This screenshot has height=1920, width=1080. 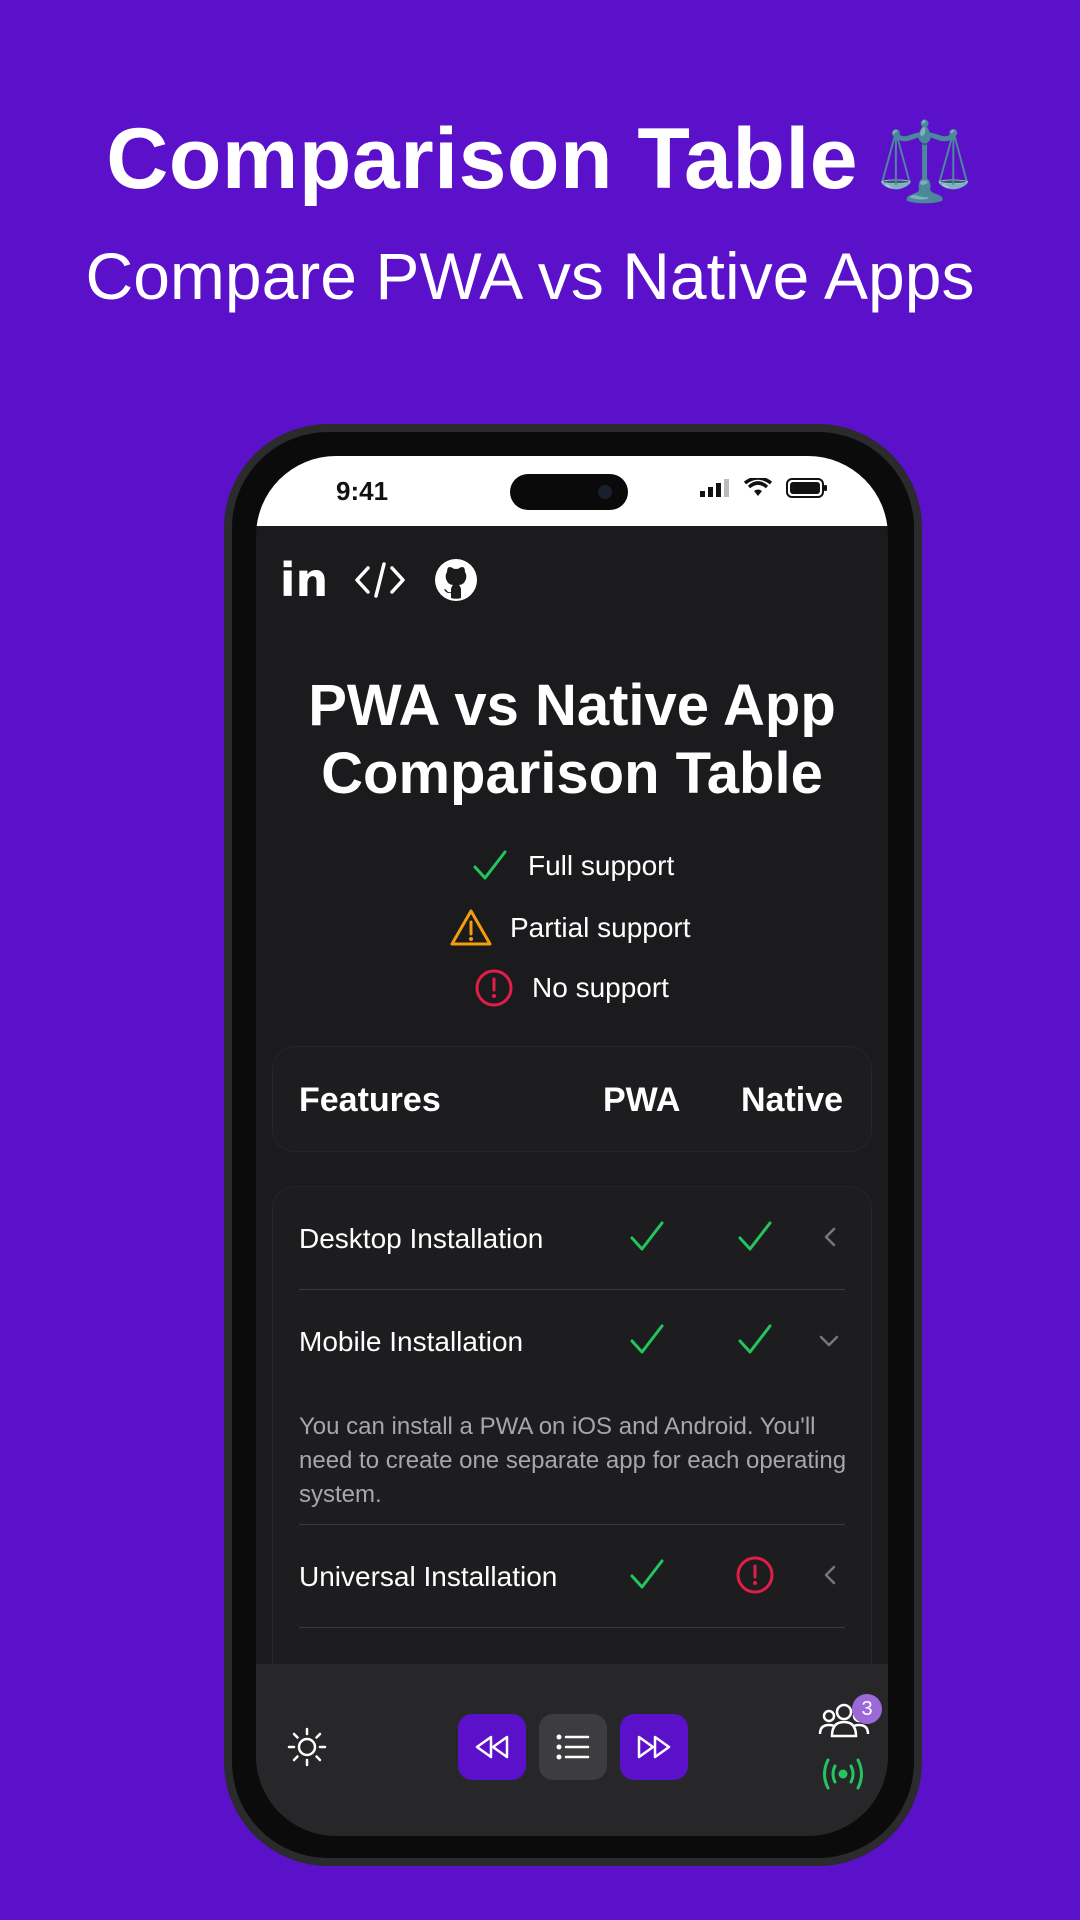 I want to click on broadcast-icon, so click(x=843, y=1774).